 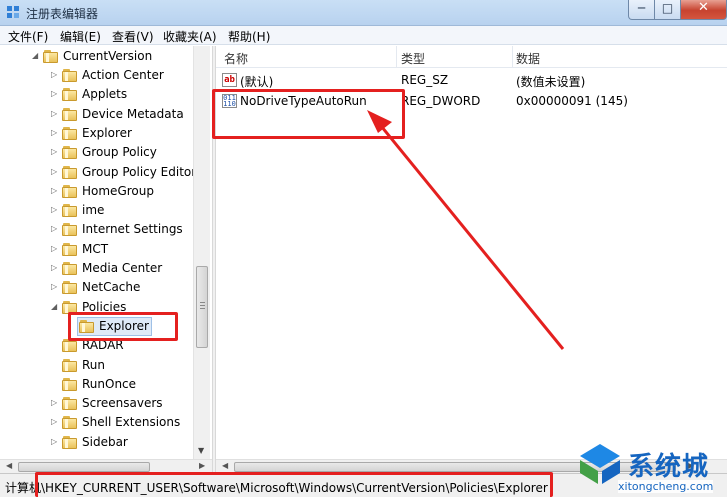 What do you see at coordinates (111, 287) in the screenshot?
I see `tree-label: NetCache` at bounding box center [111, 287].